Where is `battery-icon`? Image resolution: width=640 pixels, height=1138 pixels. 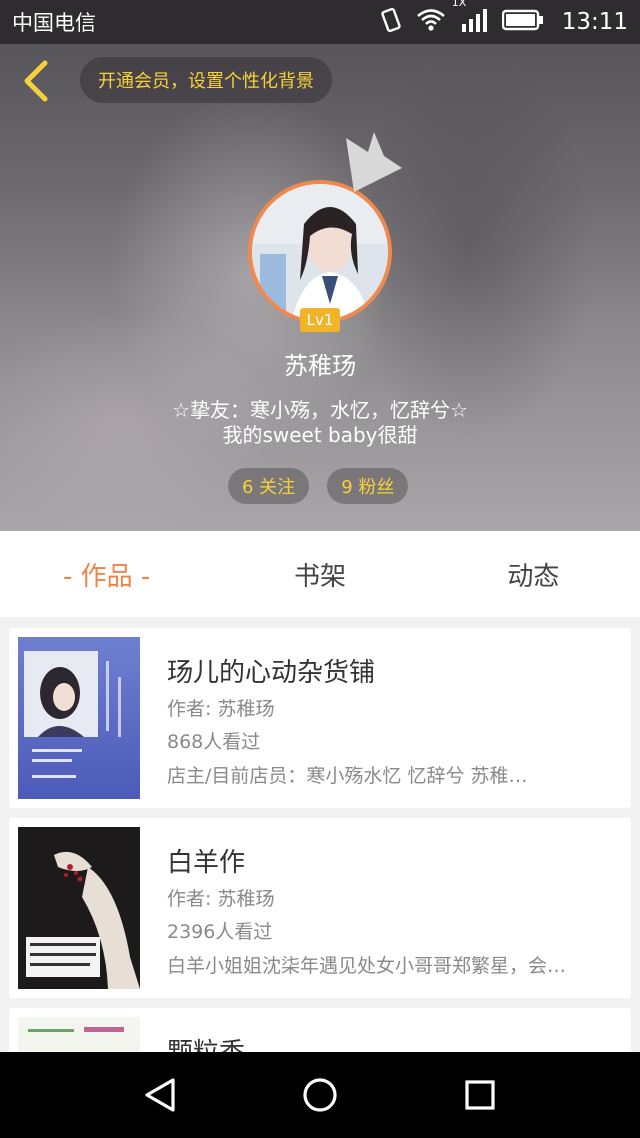
battery-icon is located at coordinates (522, 22).